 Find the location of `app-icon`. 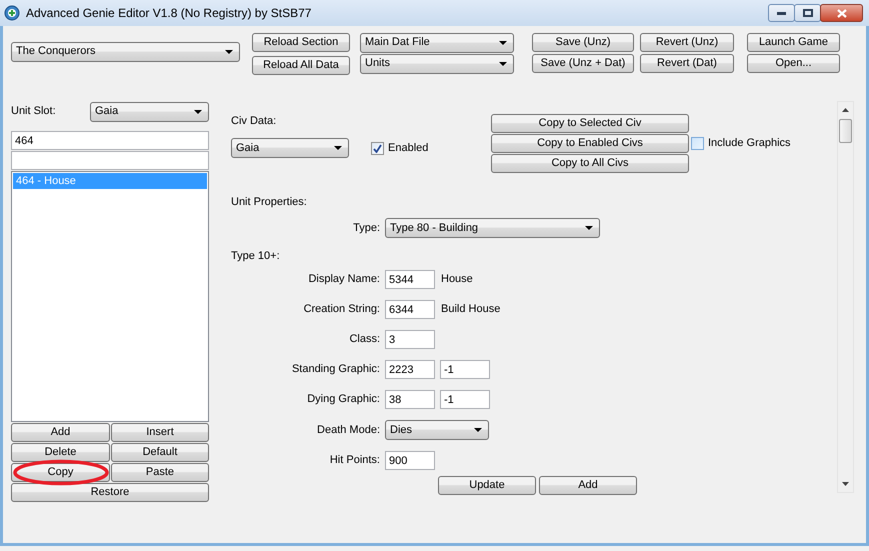

app-icon is located at coordinates (12, 13).